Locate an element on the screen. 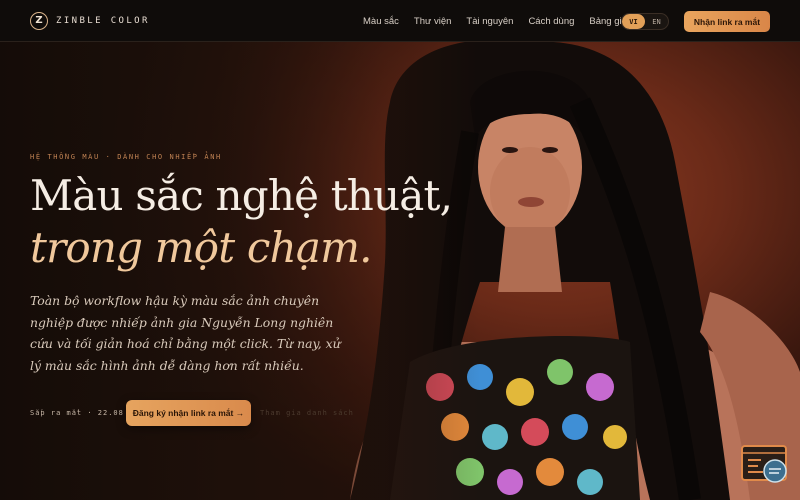  launch-date: Sắp ra mắt · 22.08 is located at coordinates (77, 413).